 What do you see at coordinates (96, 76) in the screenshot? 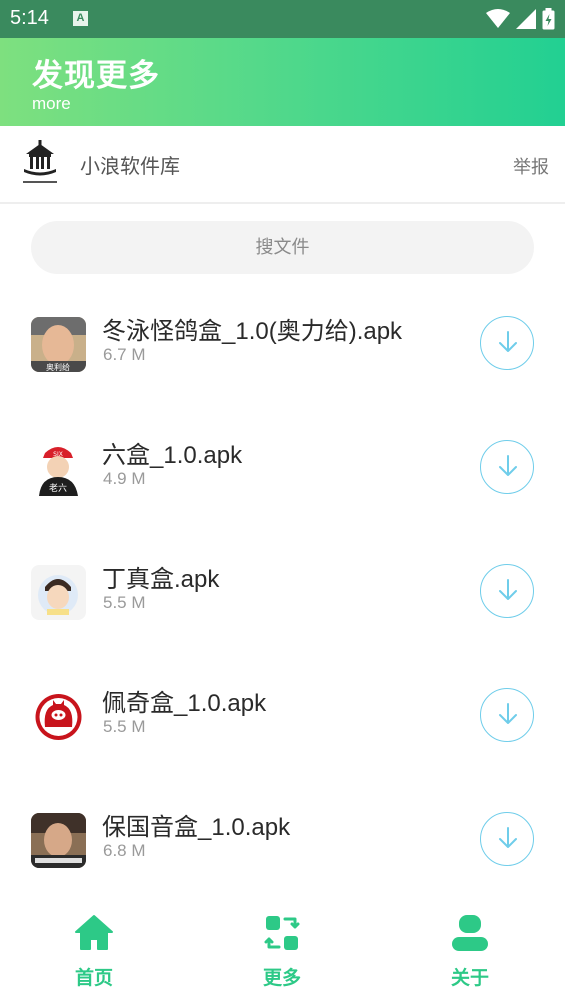
I see `page-title: 发现更多` at bounding box center [96, 76].